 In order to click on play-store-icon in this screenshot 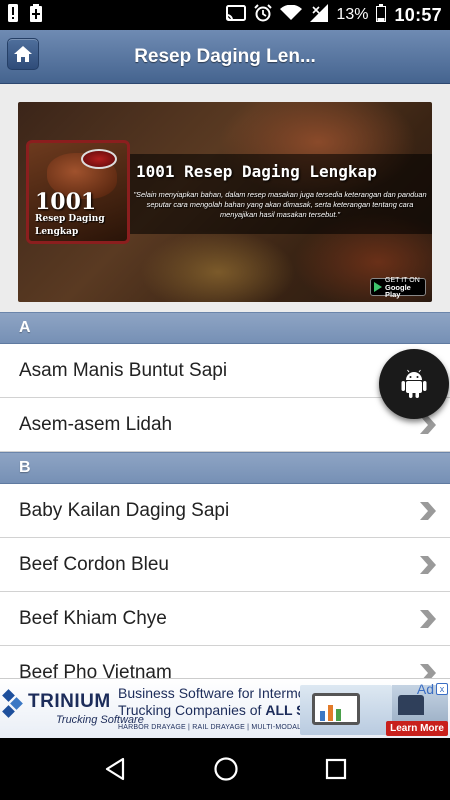, I will do `click(378, 287)`.